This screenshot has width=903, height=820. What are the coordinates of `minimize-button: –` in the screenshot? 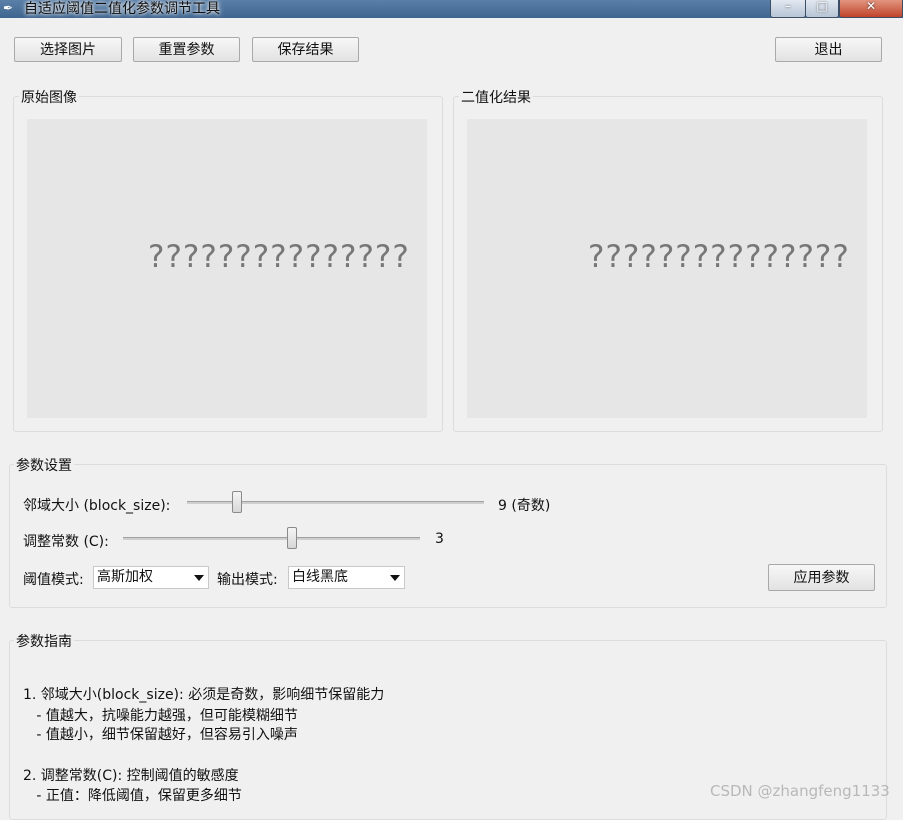 It's located at (788, 9).